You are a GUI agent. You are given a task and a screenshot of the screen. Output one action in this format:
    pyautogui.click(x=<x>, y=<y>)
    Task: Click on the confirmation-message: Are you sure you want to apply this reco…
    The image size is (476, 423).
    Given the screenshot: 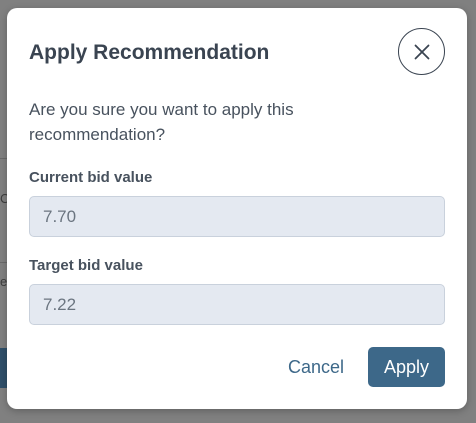 What is the action you would take?
    pyautogui.click(x=161, y=122)
    